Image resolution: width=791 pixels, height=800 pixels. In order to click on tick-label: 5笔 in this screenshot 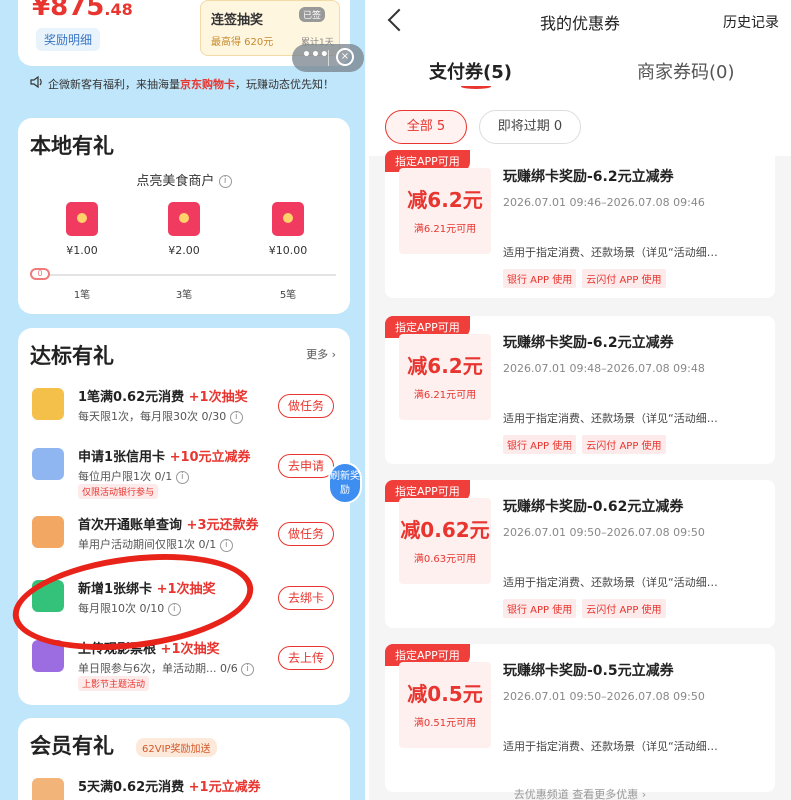, I will do `click(288, 295)`.